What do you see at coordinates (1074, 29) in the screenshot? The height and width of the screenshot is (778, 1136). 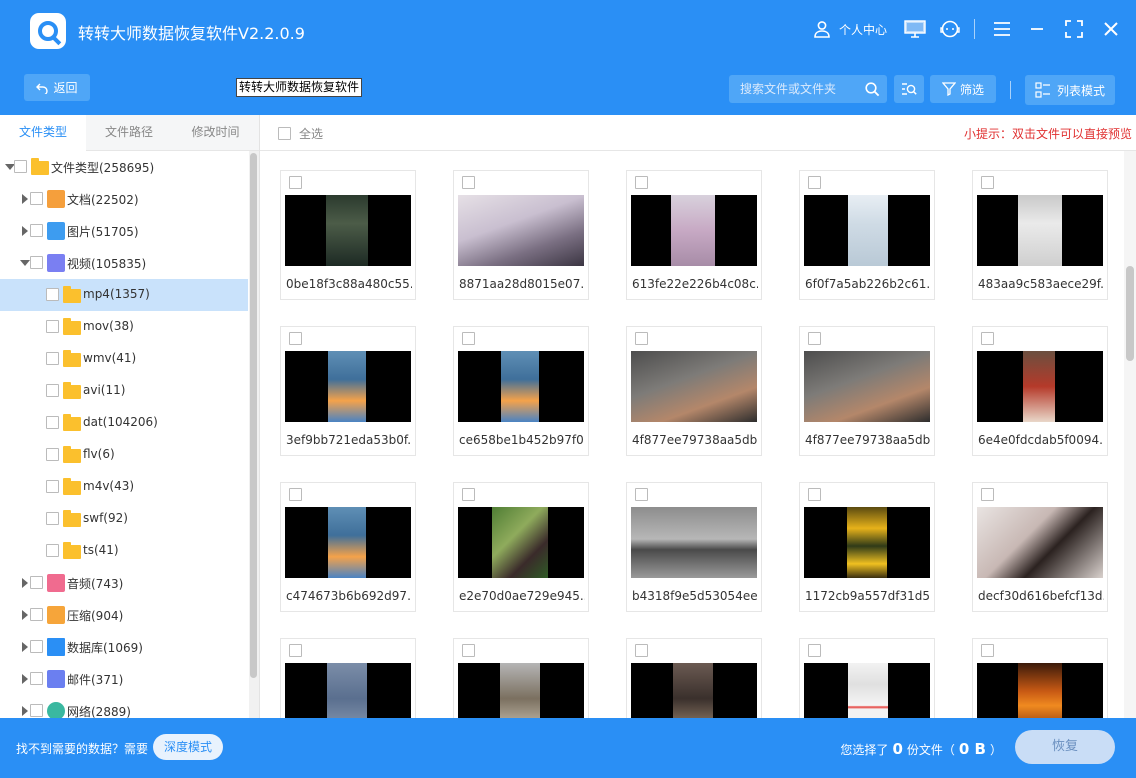 I see `maximize-button` at bounding box center [1074, 29].